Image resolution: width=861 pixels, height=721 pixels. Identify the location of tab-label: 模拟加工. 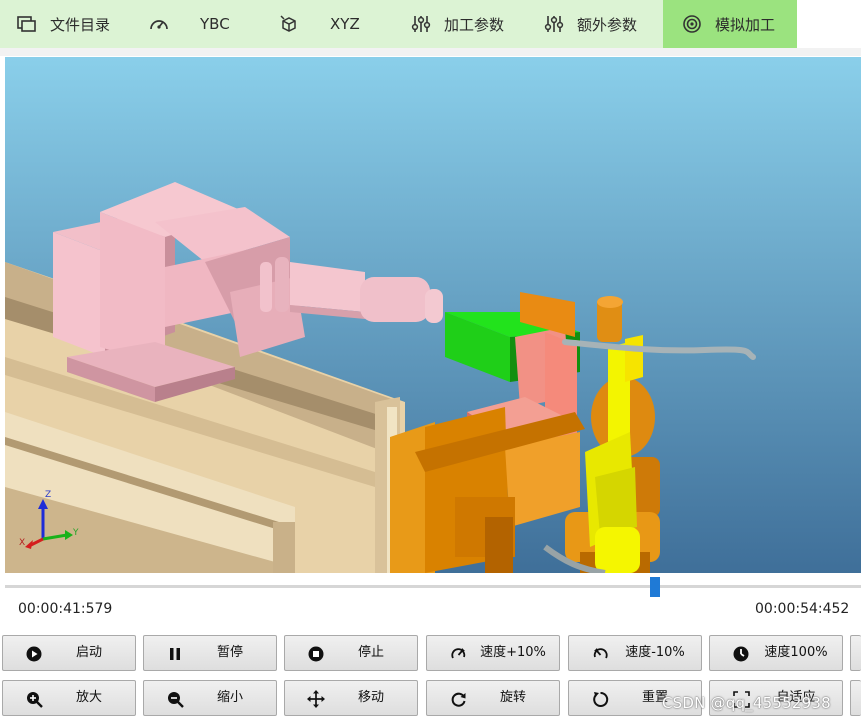
(745, 24).